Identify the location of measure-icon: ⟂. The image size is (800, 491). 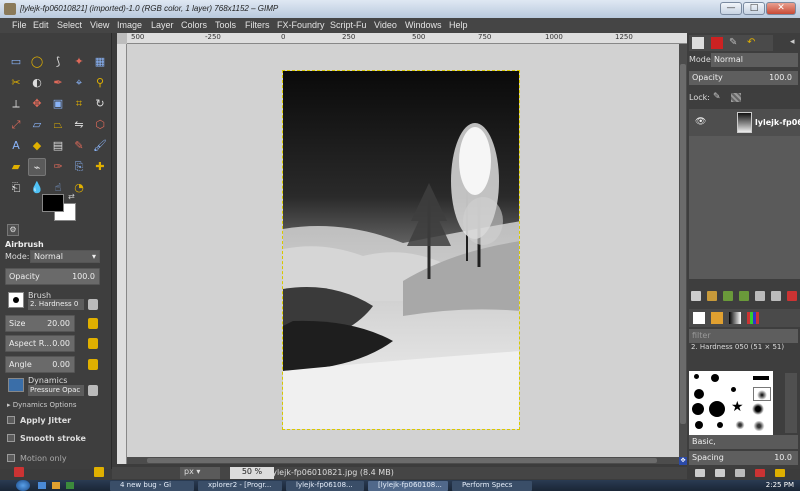
(16, 104).